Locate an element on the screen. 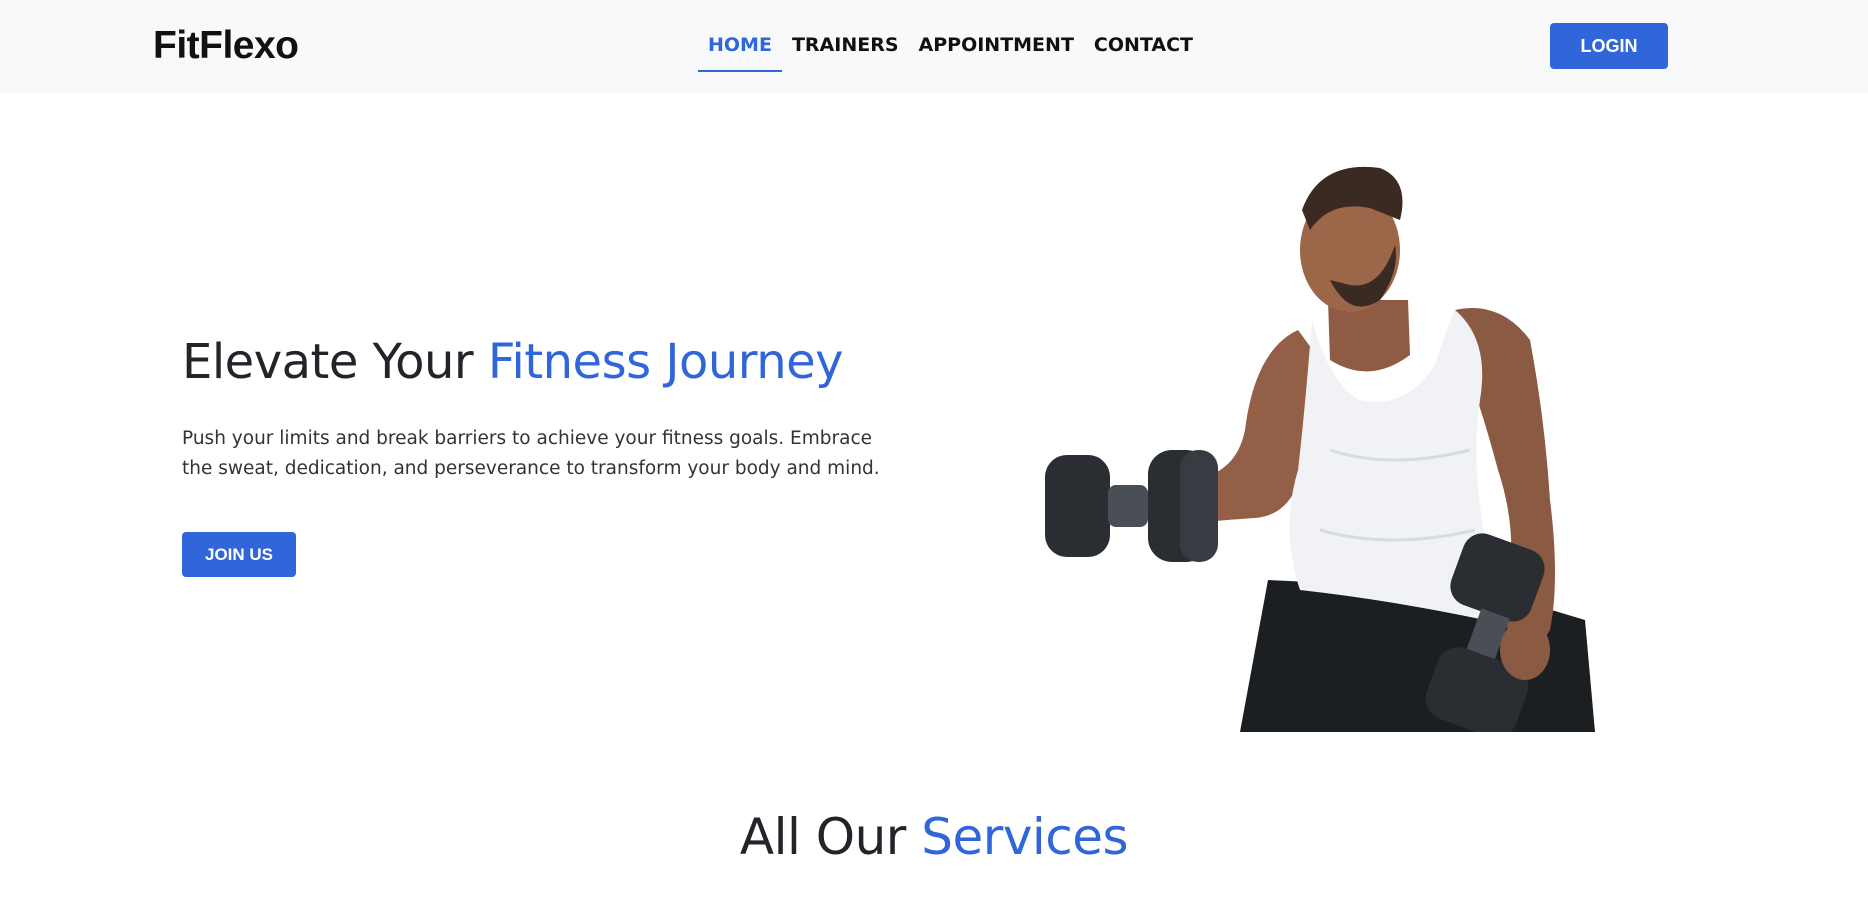 The width and height of the screenshot is (1868, 906). nav-link-contact: CONTACT is located at coordinates (1143, 36).